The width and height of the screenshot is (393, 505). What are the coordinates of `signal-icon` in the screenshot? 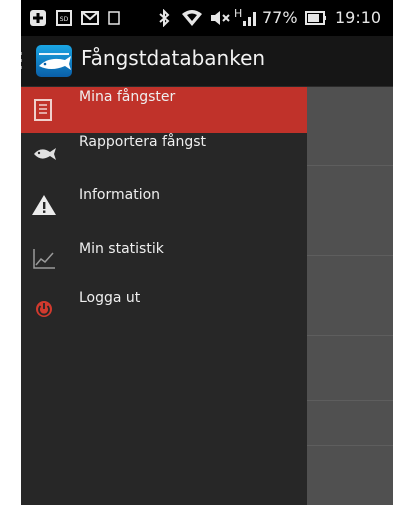 It's located at (249, 19).